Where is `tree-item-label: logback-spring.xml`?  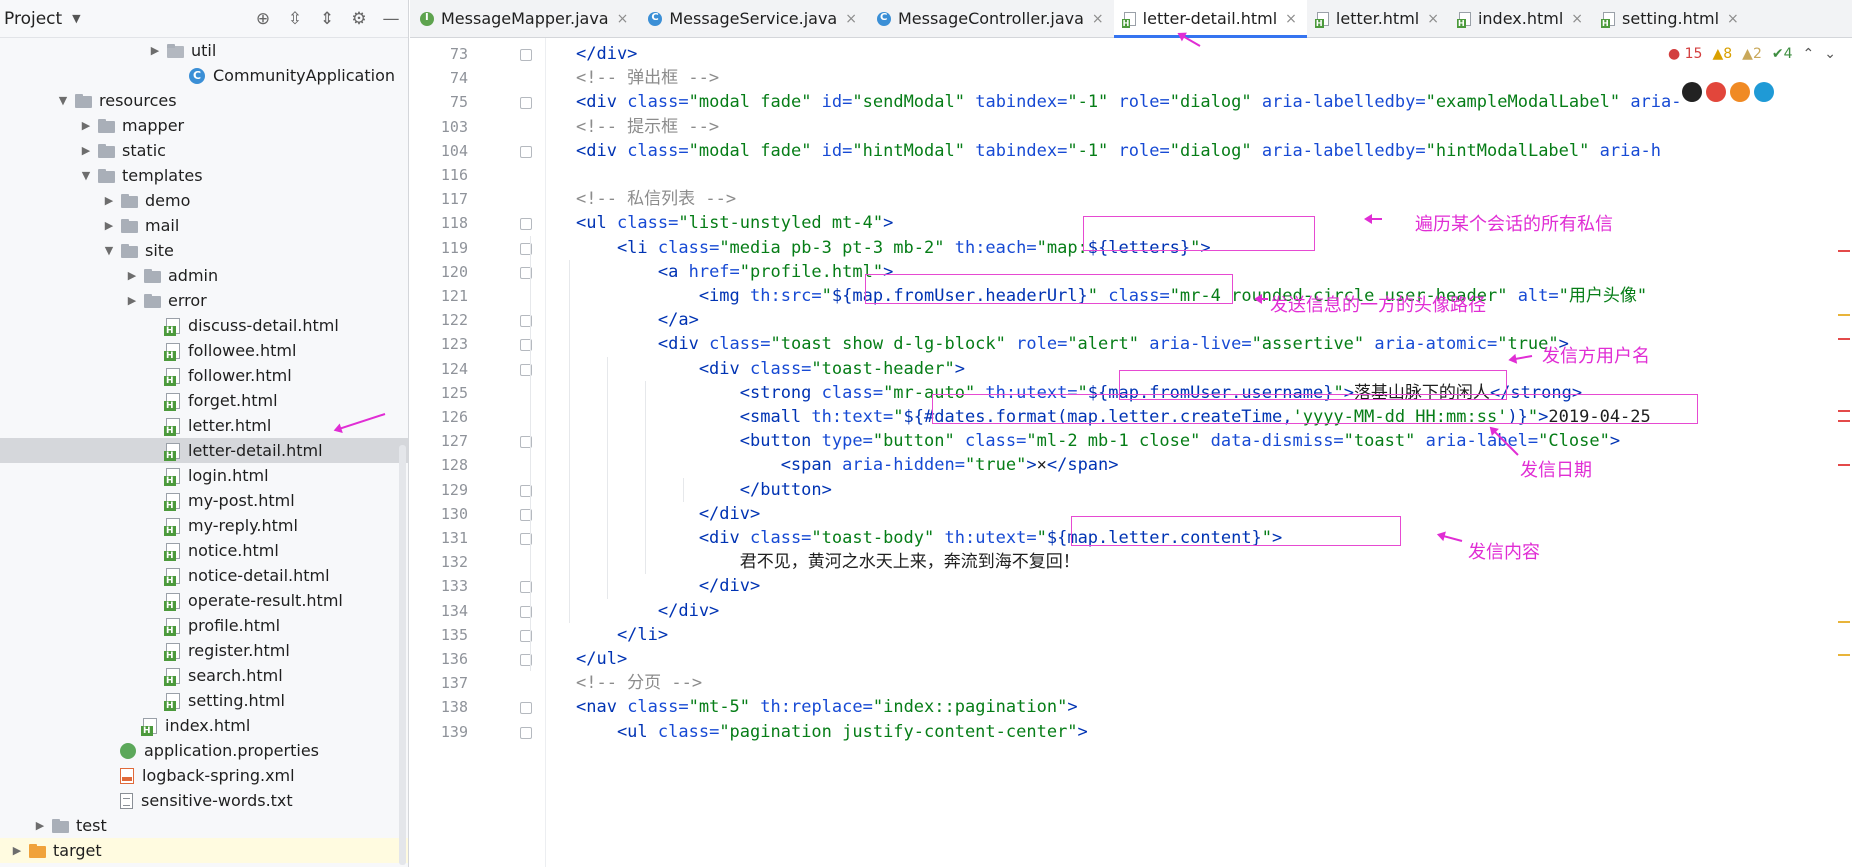
tree-item-label: logback-spring.xml is located at coordinates (218, 775).